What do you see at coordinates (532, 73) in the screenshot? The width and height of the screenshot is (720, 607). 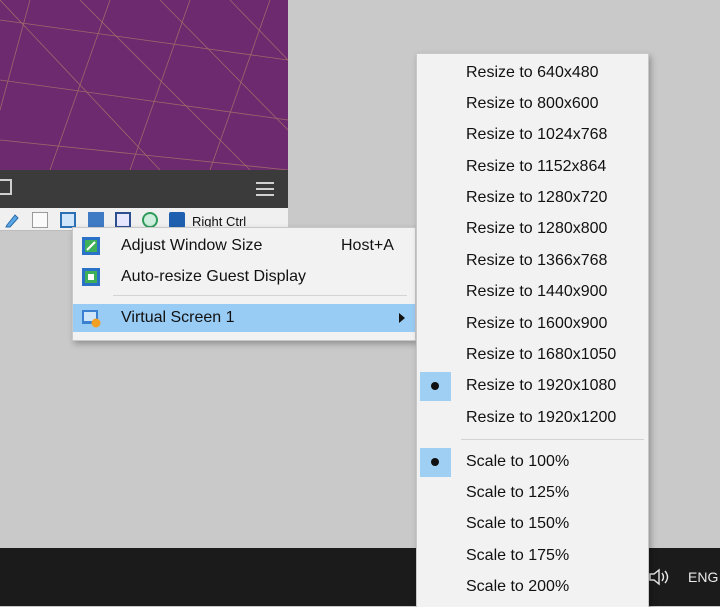 I see `menu-item-resize: Resize to 640x480` at bounding box center [532, 73].